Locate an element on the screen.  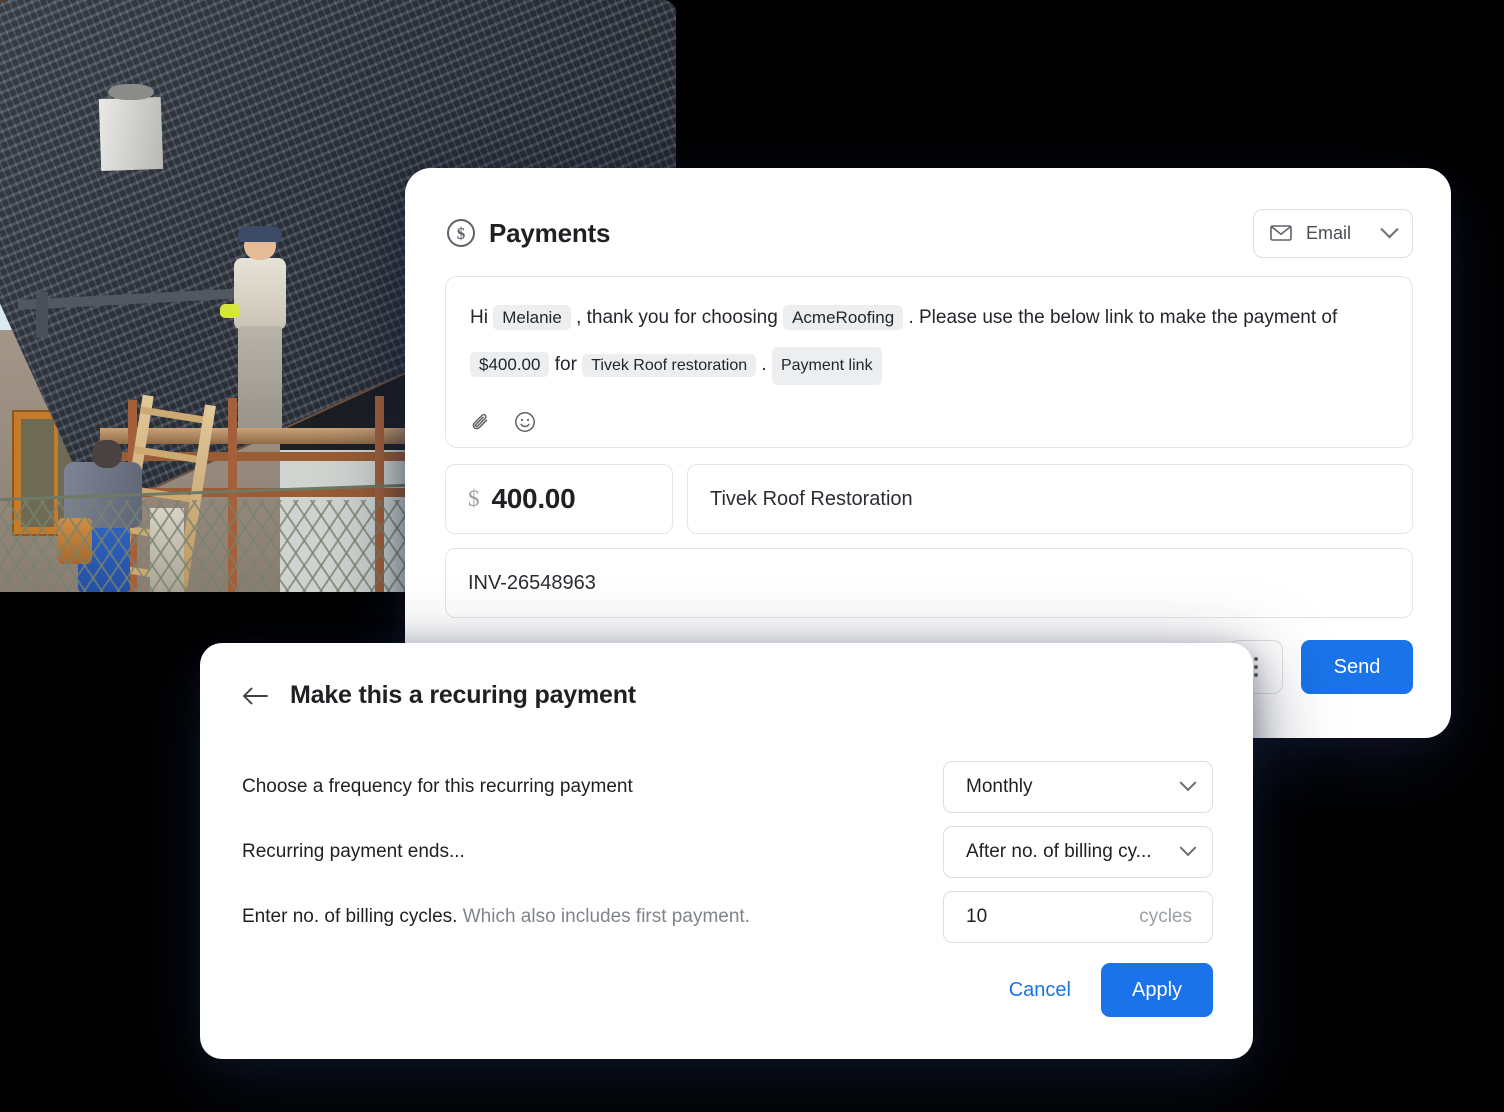
billing-cycles-label-main: Enter no. of billing cycles. is located at coordinates (350, 916).